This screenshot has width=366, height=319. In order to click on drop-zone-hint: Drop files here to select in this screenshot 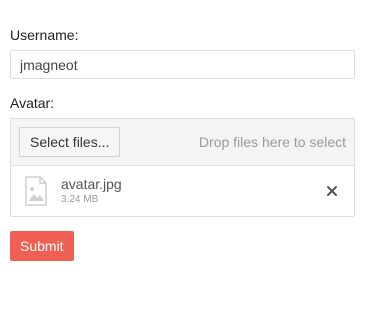, I will do `click(272, 142)`.